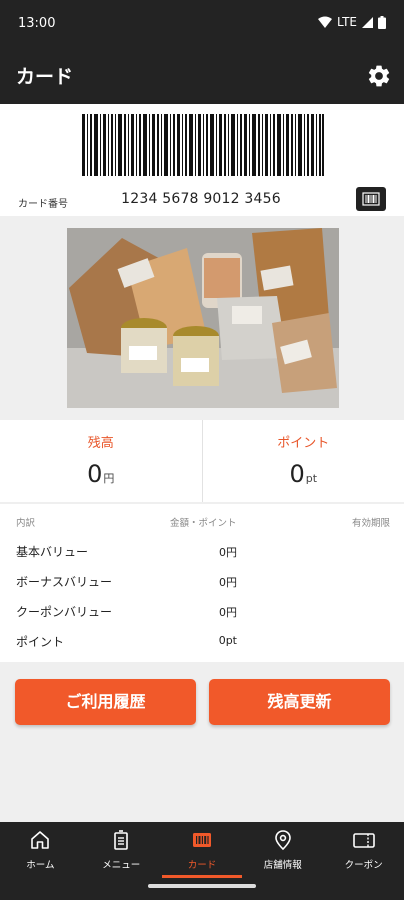  What do you see at coordinates (303, 443) in the screenshot?
I see `points-label: ポイント` at bounding box center [303, 443].